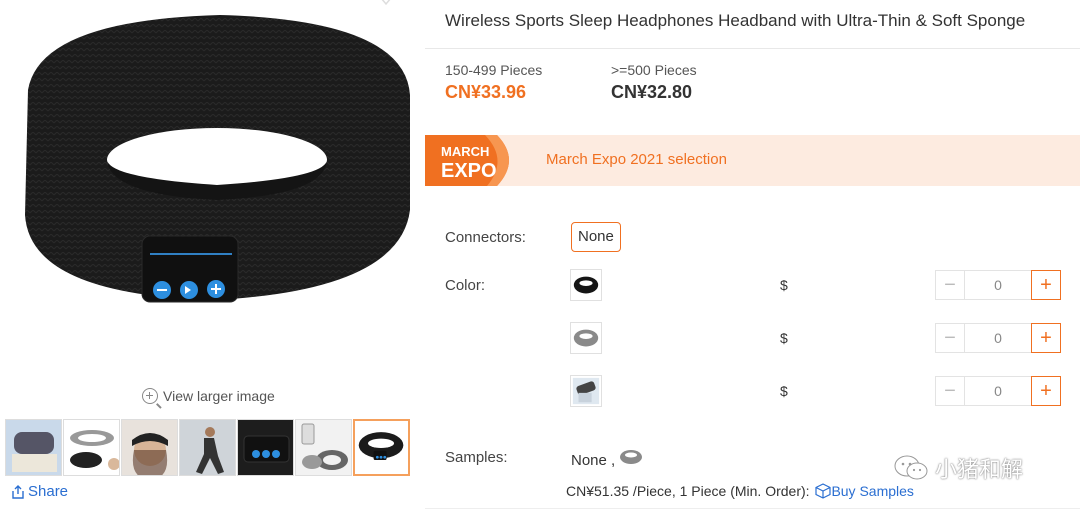  What do you see at coordinates (586, 338) in the screenshot?
I see `color-swatch-gray` at bounding box center [586, 338].